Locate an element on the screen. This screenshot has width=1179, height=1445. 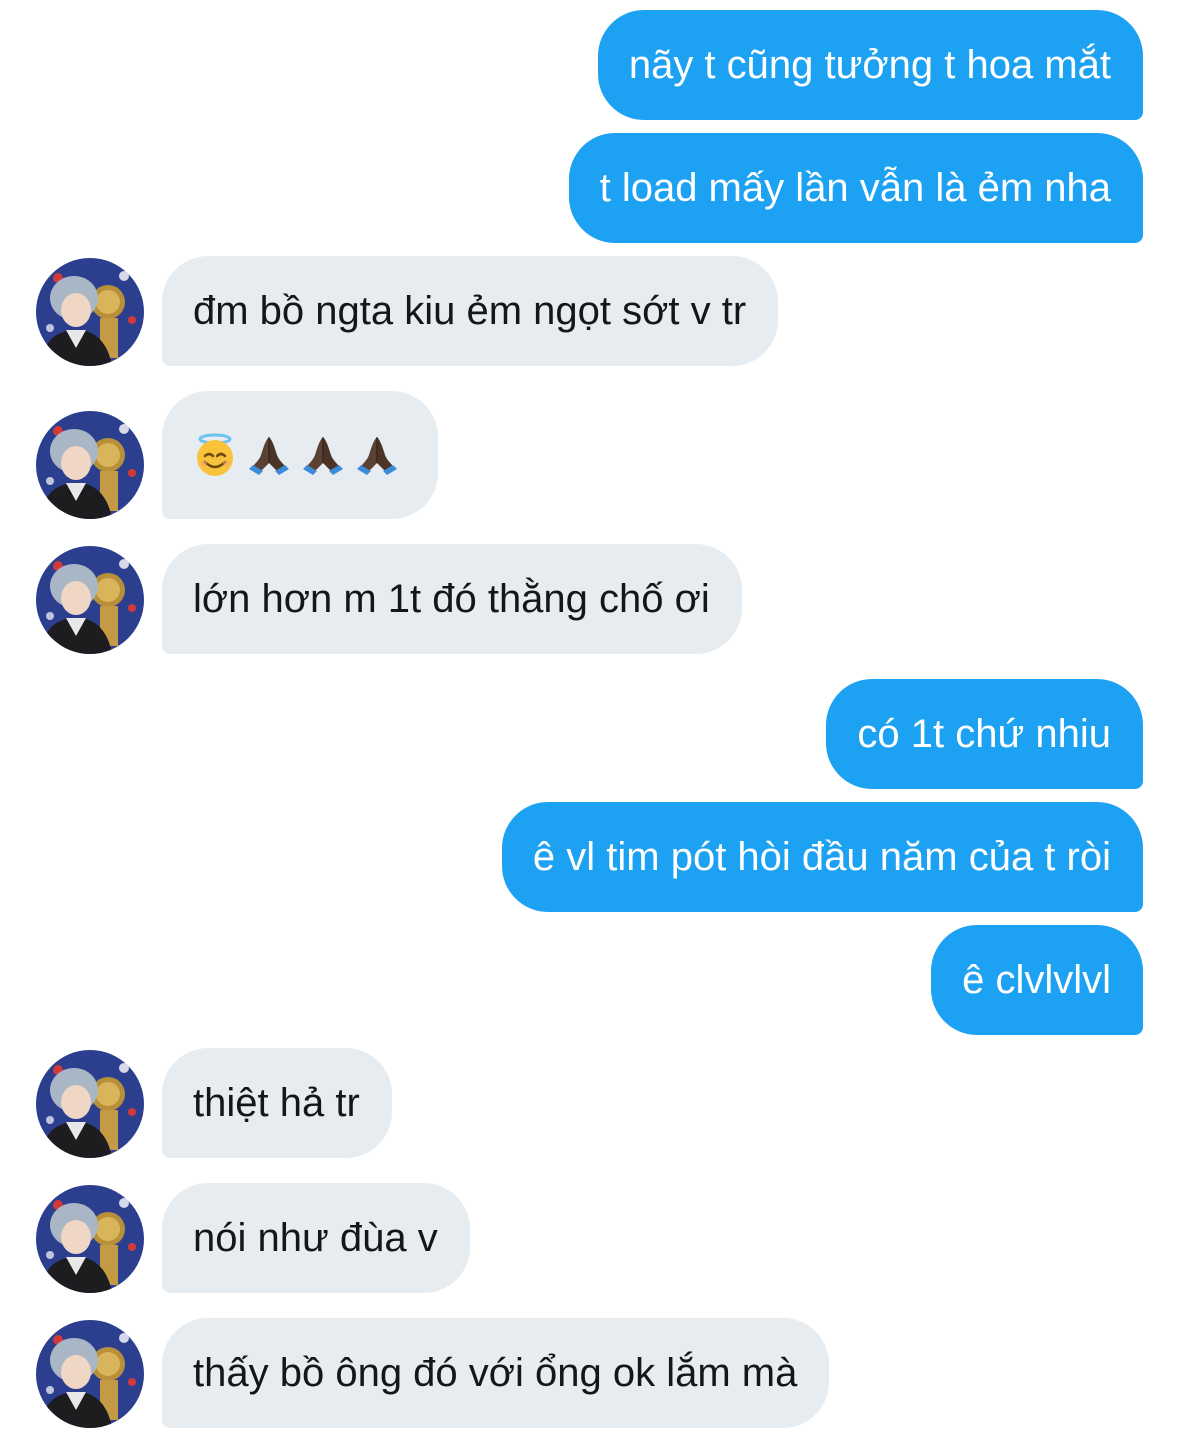
message-received: đm bồ ngta kiu ẻm ngọt sớt v tr is located at coordinates (589, 311).